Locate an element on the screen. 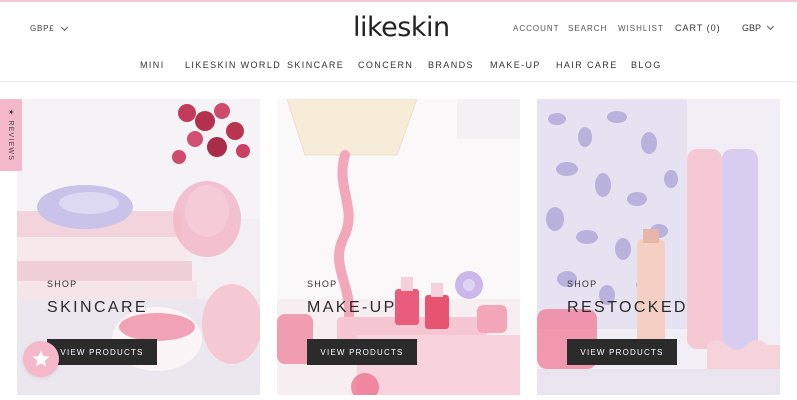 This screenshot has width=797, height=400. site-logo: likeskin is located at coordinates (401, 27).